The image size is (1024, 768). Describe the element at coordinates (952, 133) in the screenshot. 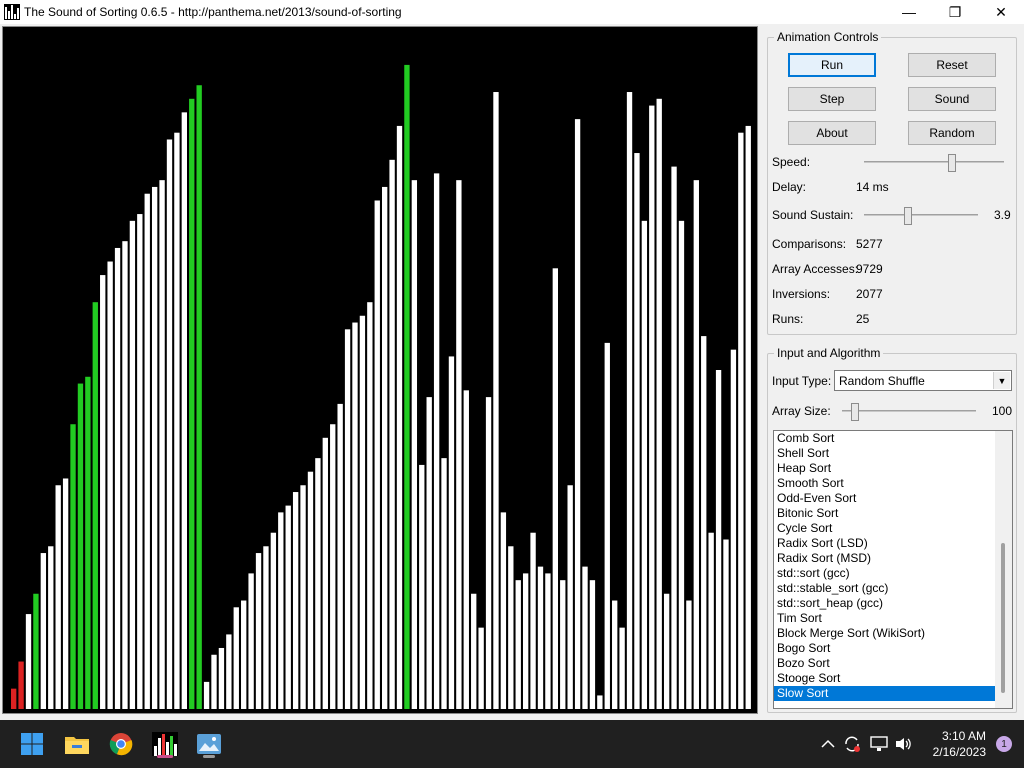

I see `random-button: Random` at that location.